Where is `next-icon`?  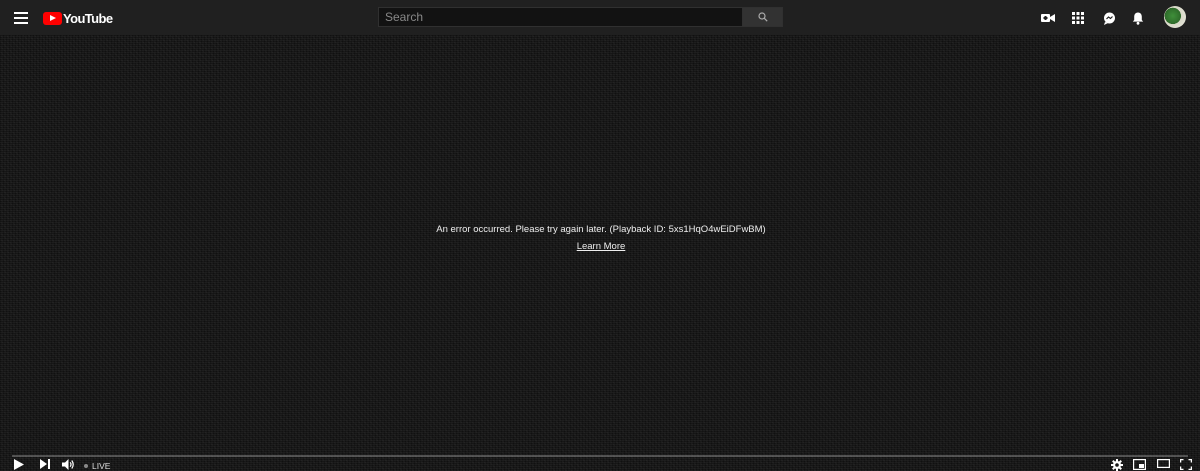 next-icon is located at coordinates (45, 464).